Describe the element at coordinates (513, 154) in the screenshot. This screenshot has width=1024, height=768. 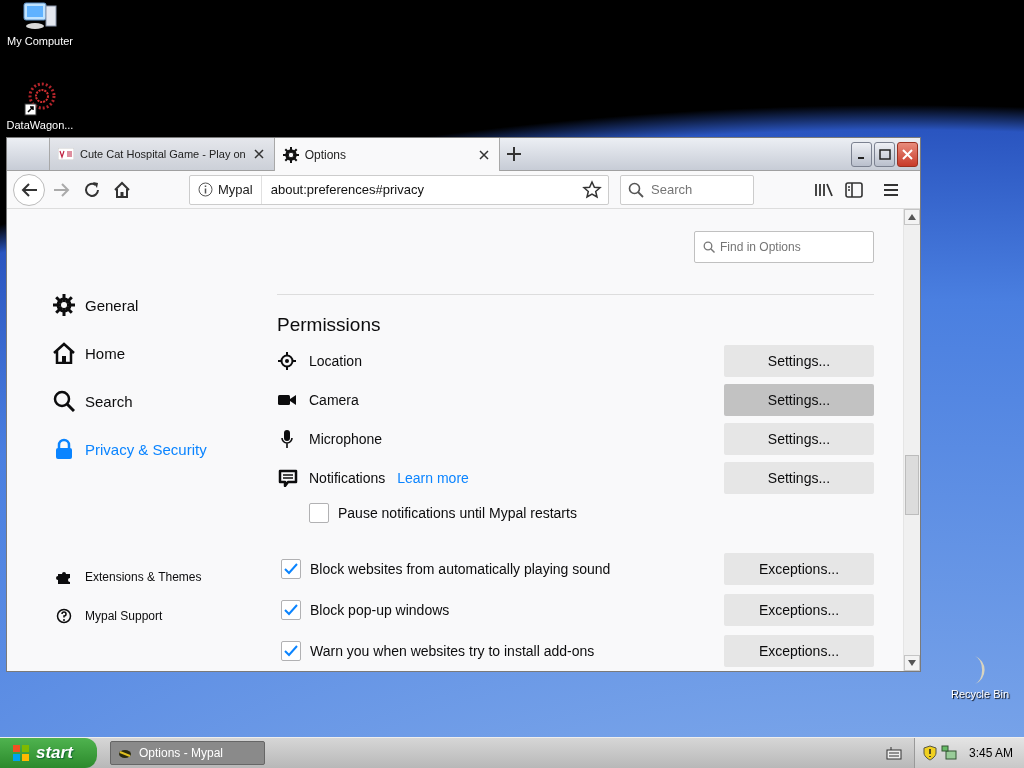
I see `plus-icon` at that location.